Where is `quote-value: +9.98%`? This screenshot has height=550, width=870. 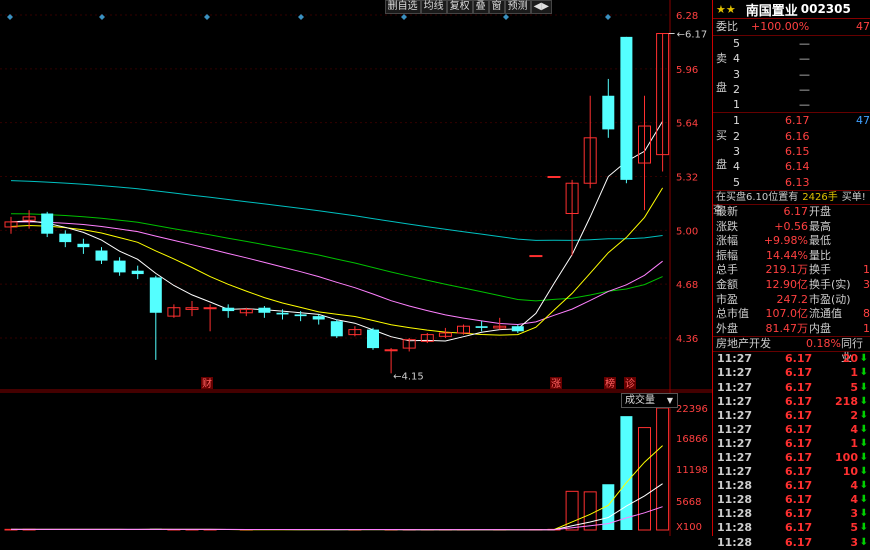 quote-value: +9.98% is located at coordinates (786, 241).